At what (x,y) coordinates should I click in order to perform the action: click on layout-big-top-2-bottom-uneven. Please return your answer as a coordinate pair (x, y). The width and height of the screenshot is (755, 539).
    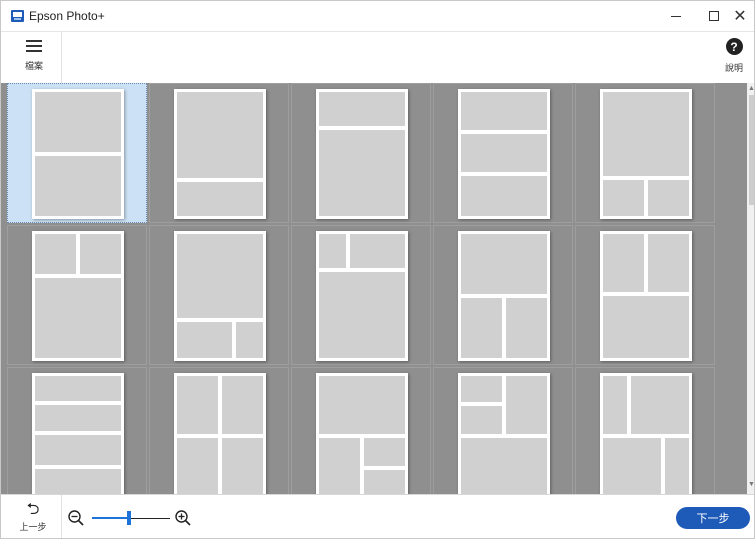
    Looking at the image, I should click on (220, 296).